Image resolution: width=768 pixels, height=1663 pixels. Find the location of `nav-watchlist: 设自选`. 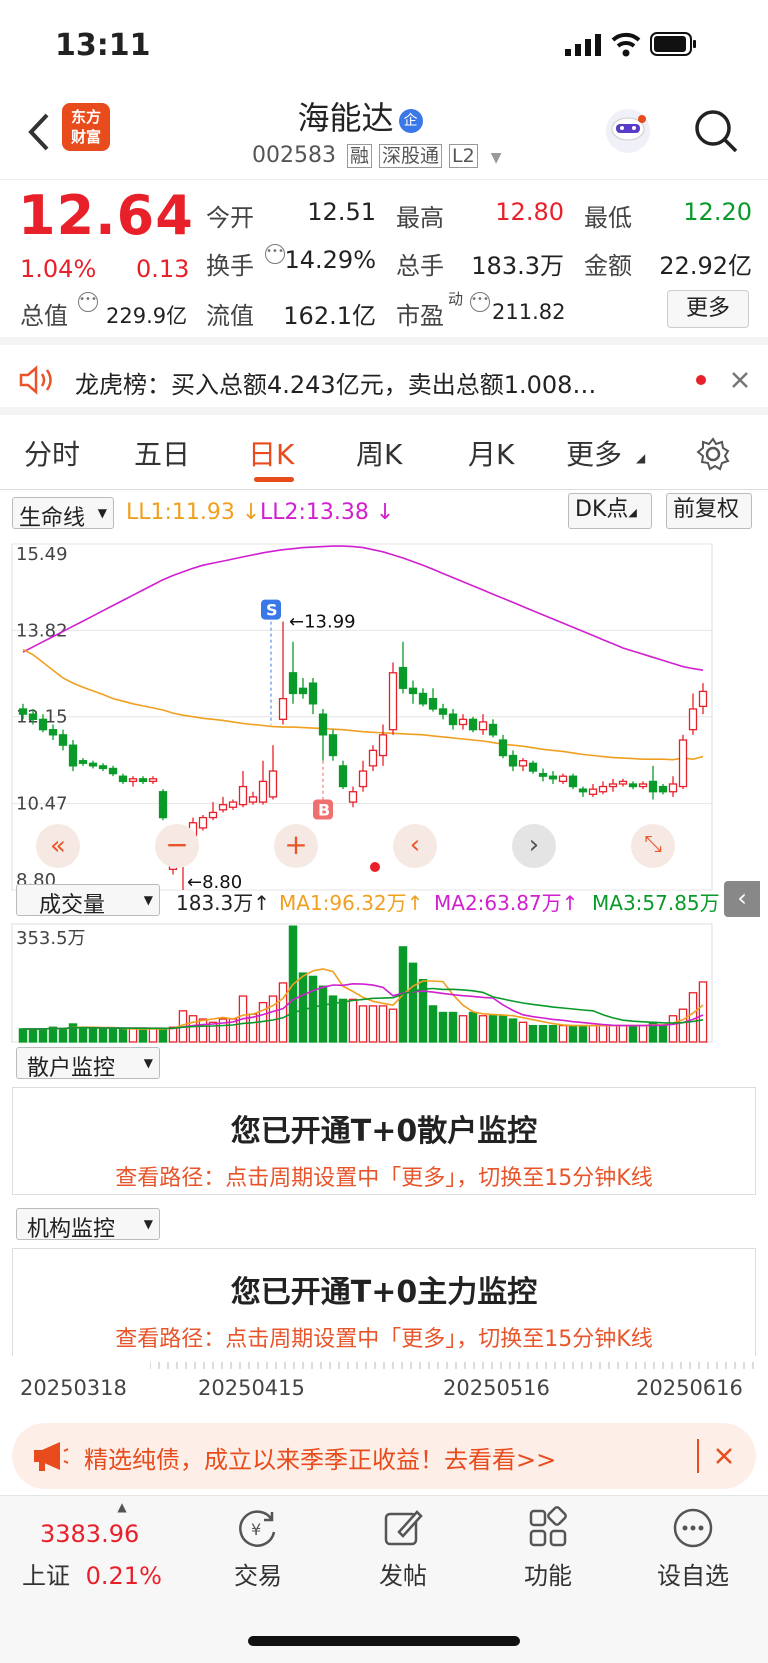

nav-watchlist: 设自选 is located at coordinates (693, 1548).